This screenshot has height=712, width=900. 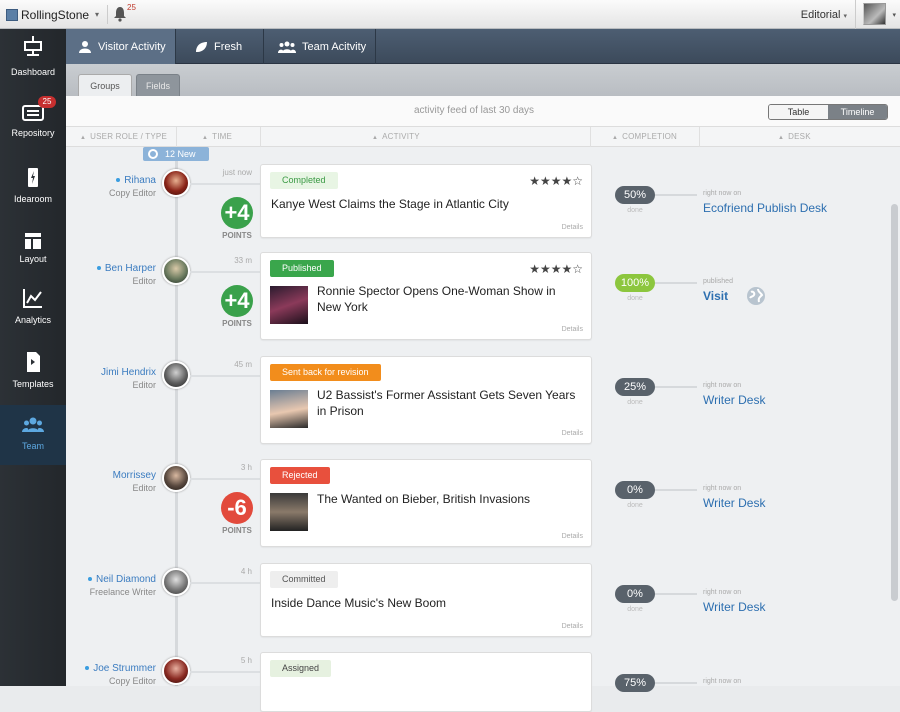 I want to click on user-name: Neil Diamond, so click(x=121, y=579).